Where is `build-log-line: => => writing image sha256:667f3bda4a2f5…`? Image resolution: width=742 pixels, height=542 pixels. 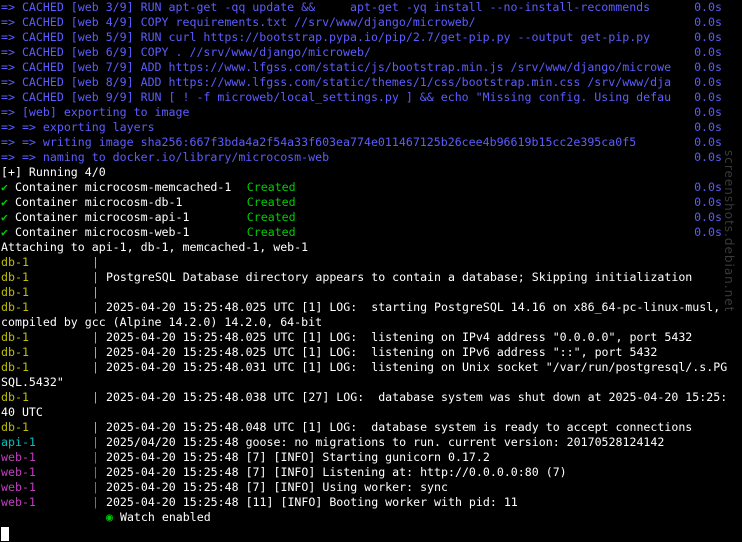
build-log-line: => => writing image sha256:667f3bda4a2f5… is located at coordinates (371, 142).